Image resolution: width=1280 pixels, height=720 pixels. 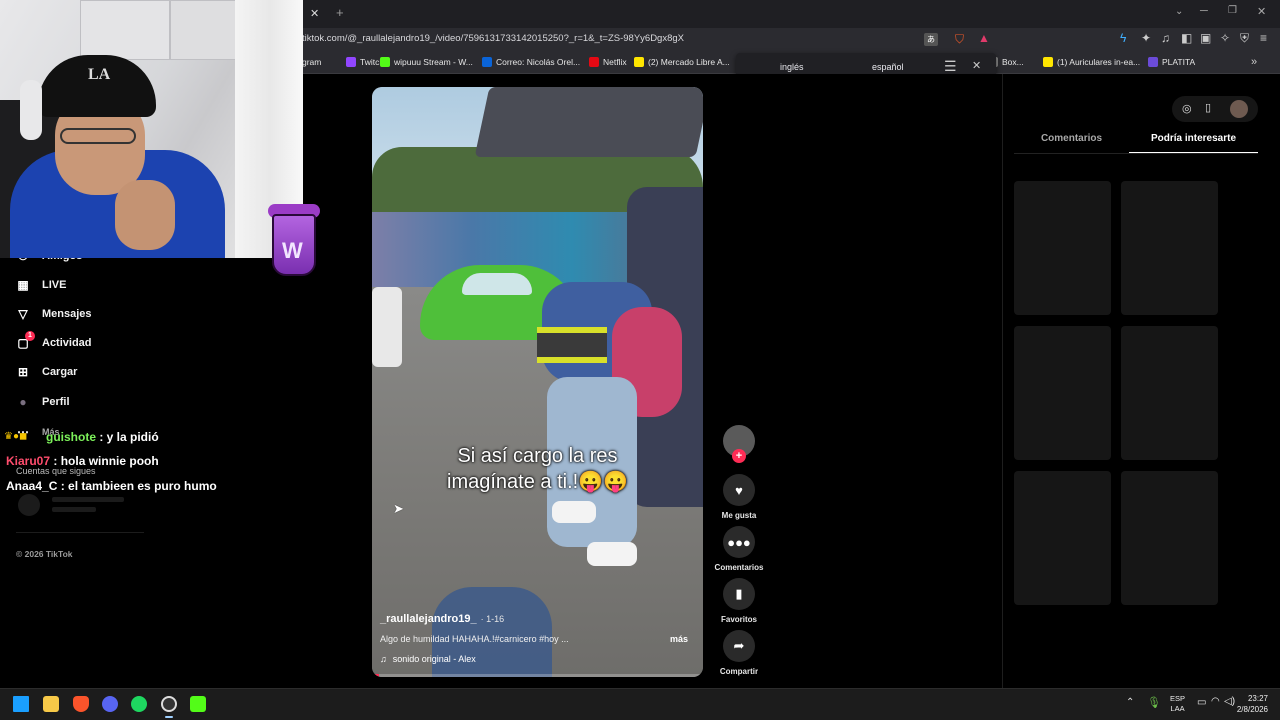 I want to click on follow-plus-icon: +, so click(x=739, y=456).